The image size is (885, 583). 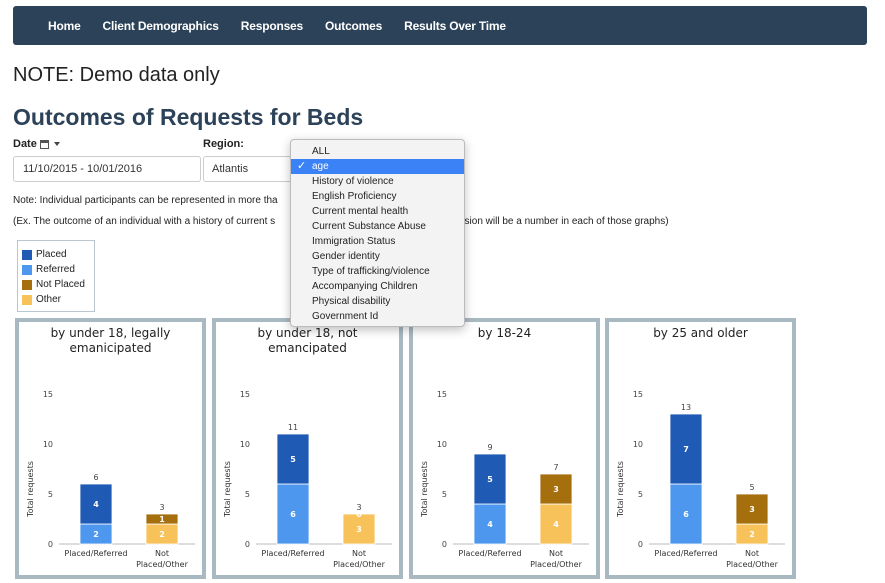 What do you see at coordinates (56, 284) in the screenshot?
I see `legend-item-not-placed: Not Placed` at bounding box center [56, 284].